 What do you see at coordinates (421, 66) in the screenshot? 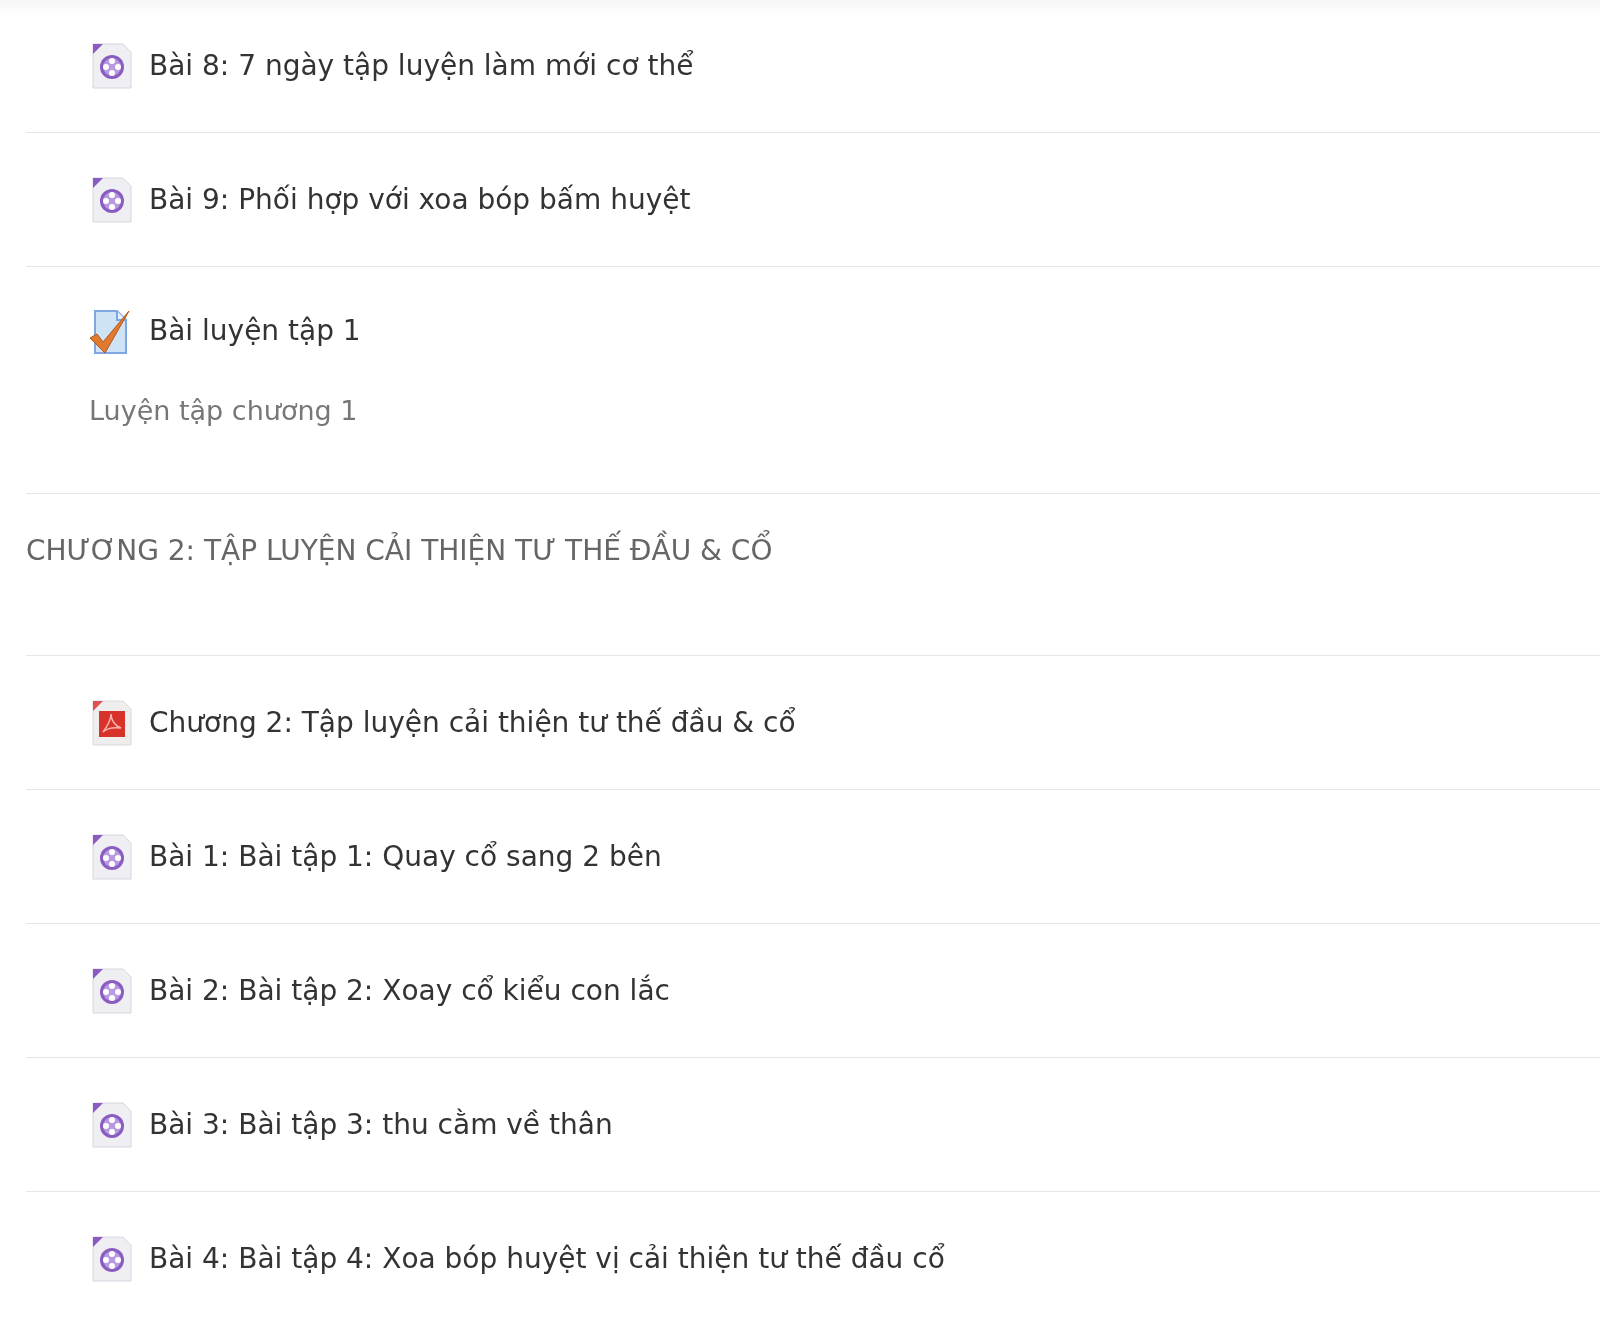
I see `activity-link: Bài 8: 7 ngày tập luyện làm mới cơ thể` at bounding box center [421, 66].